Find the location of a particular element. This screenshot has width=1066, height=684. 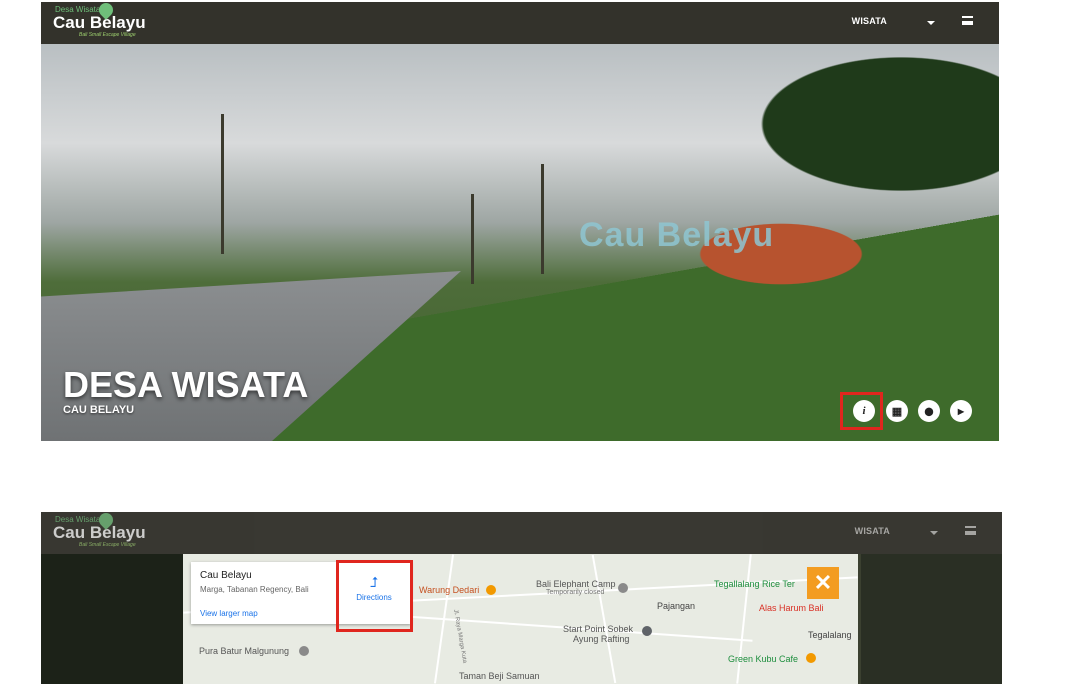

video-button: ▶ is located at coordinates (961, 411).